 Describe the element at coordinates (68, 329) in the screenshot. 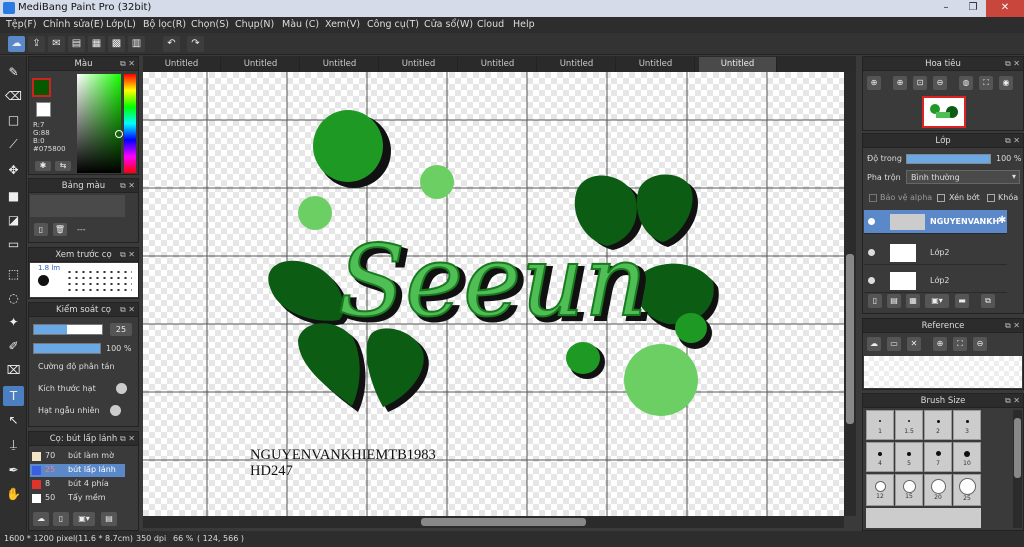

I see `brush-size-slider` at that location.